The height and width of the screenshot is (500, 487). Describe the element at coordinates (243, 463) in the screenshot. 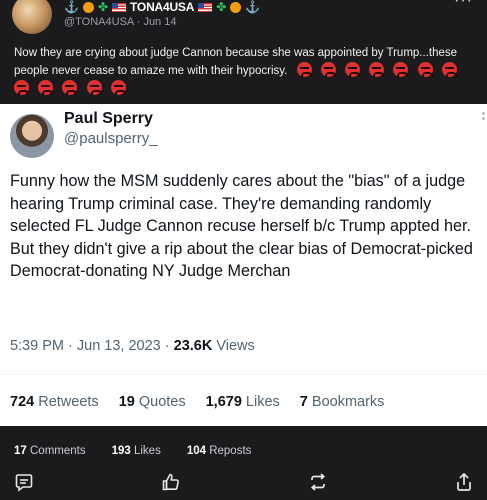

I see `engagement-bar: 17 Comments 193 Likes 104 Reposts` at that location.